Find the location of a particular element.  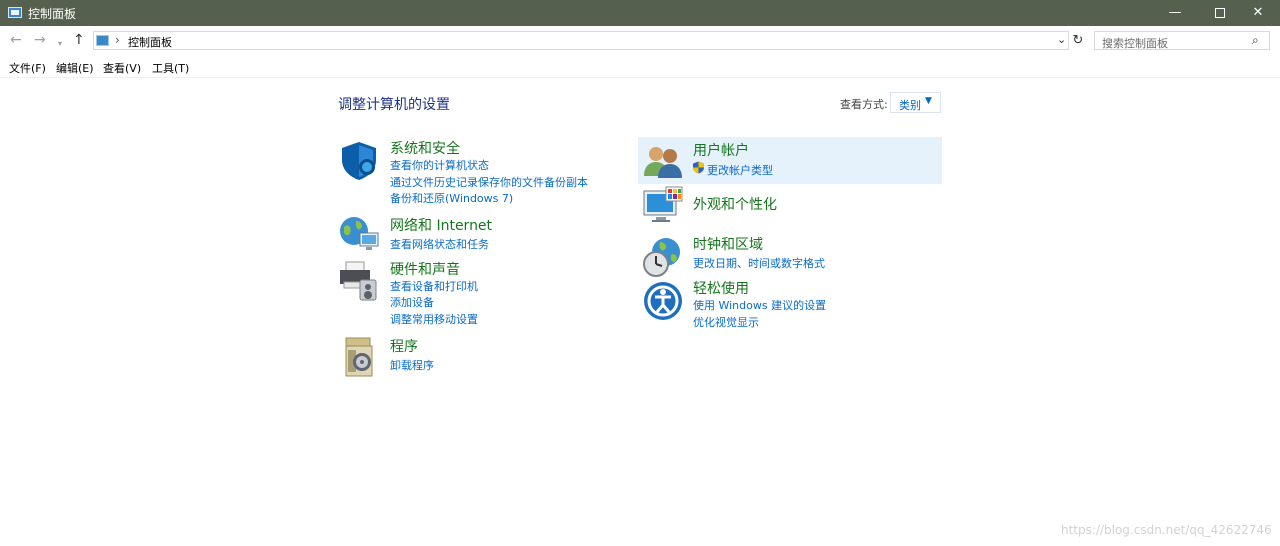

link-view-computer-status: 查看你的计算机状态 is located at coordinates (439, 165).